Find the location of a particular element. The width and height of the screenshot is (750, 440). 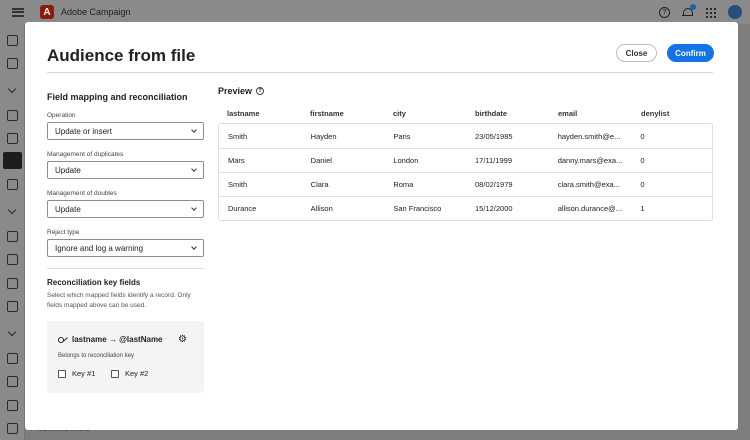

confirm-button: Confirm is located at coordinates (690, 53).